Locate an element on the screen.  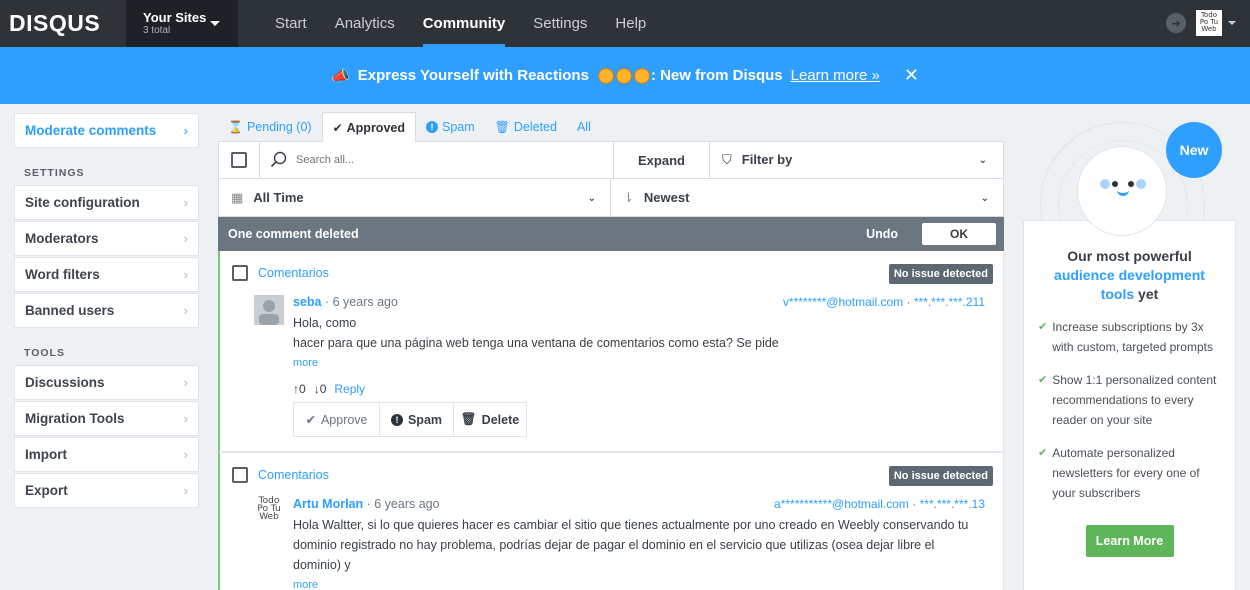
promo-title-post: yet is located at coordinates (1148, 294).